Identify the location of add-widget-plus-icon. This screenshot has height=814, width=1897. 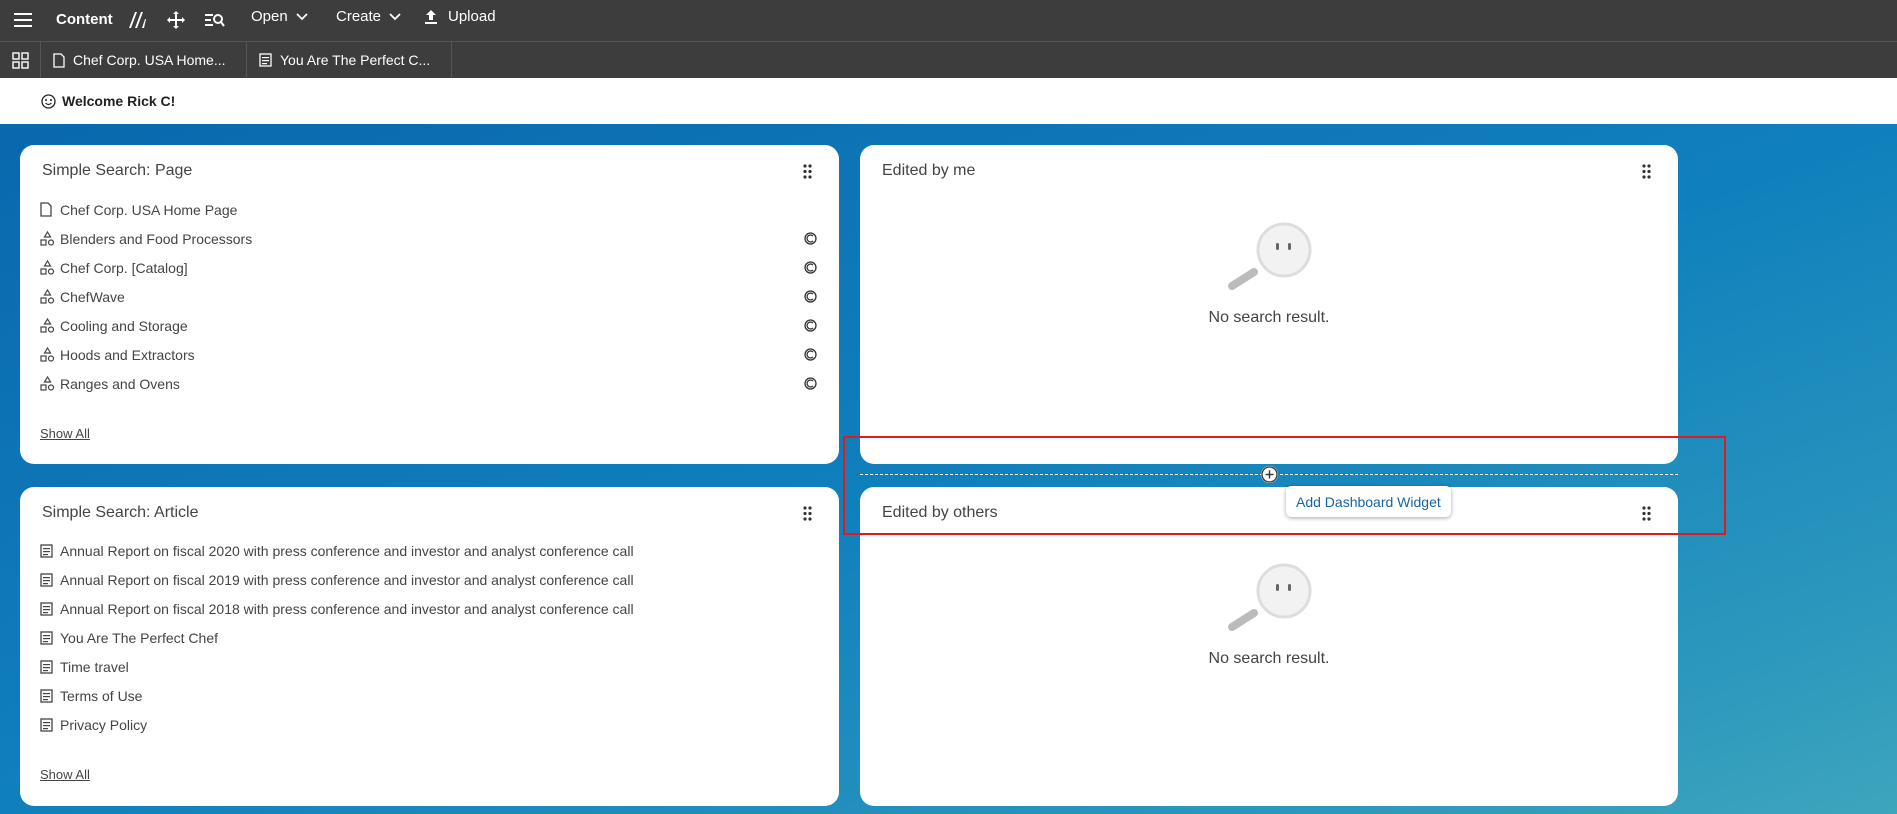
(1269, 474).